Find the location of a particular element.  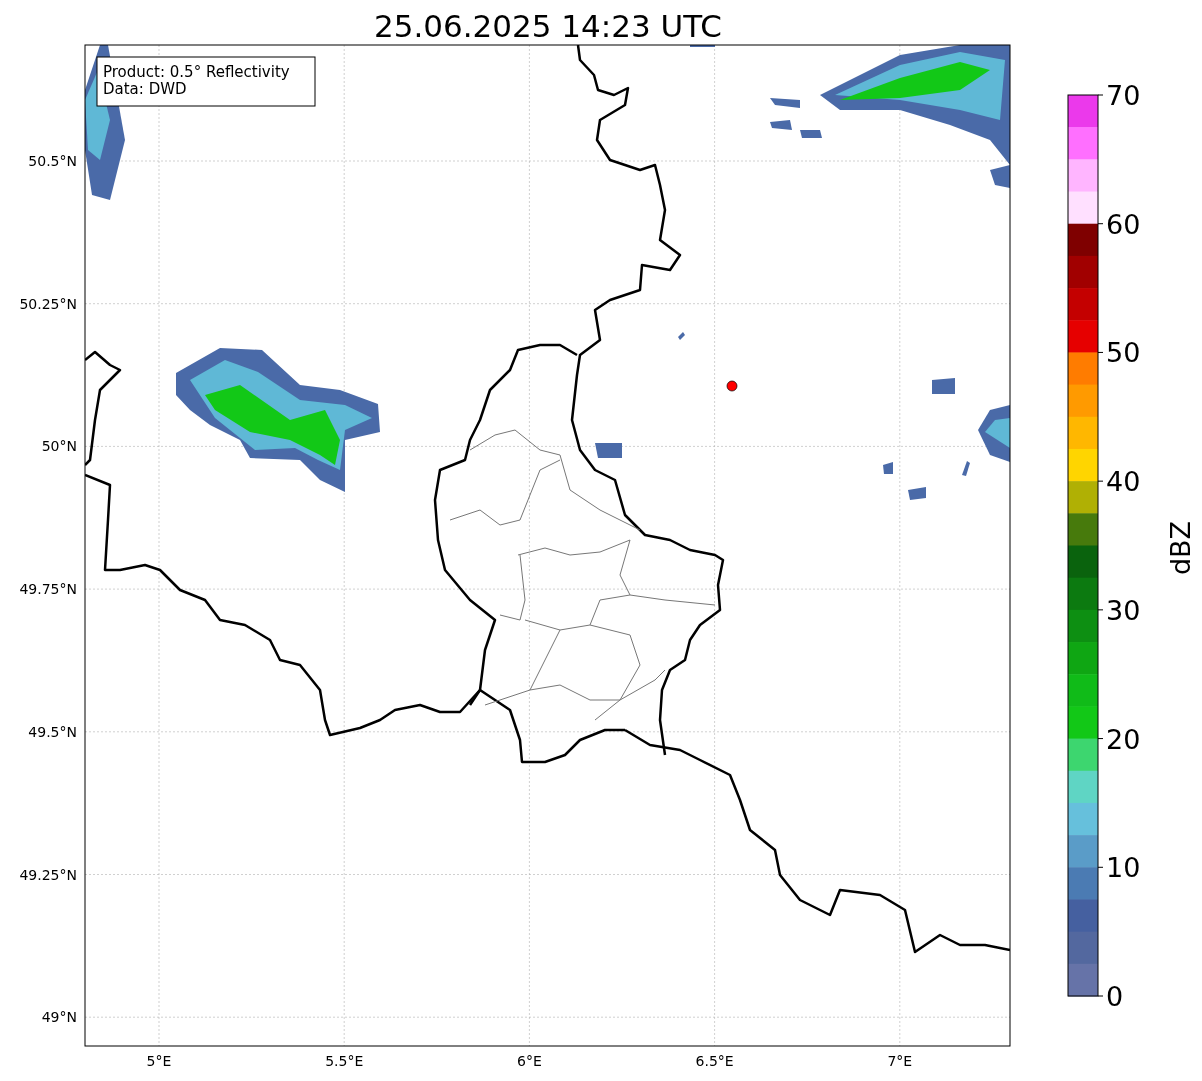

axis-tick-label: 5.5°E is located at coordinates (344, 1061).